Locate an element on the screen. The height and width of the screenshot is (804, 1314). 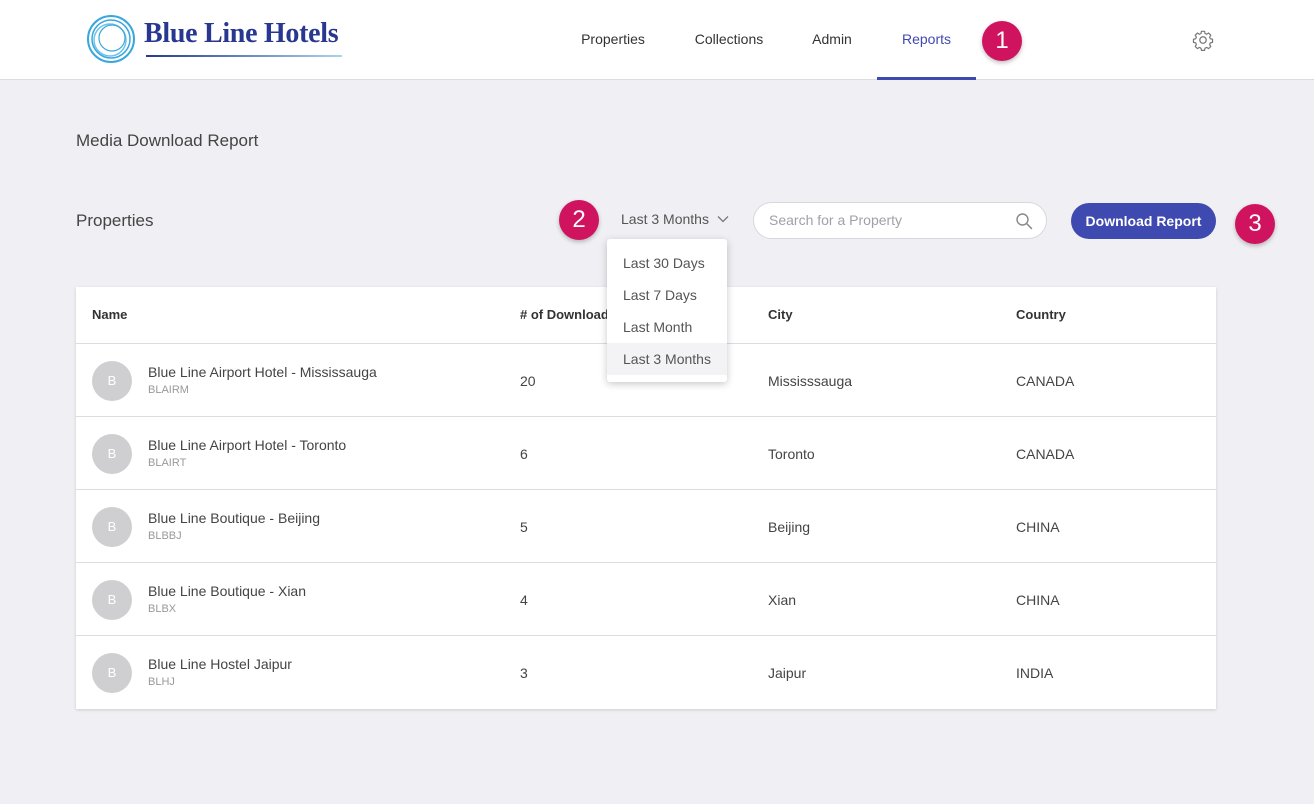
download-report-button: Download Report is located at coordinates (1143, 221).